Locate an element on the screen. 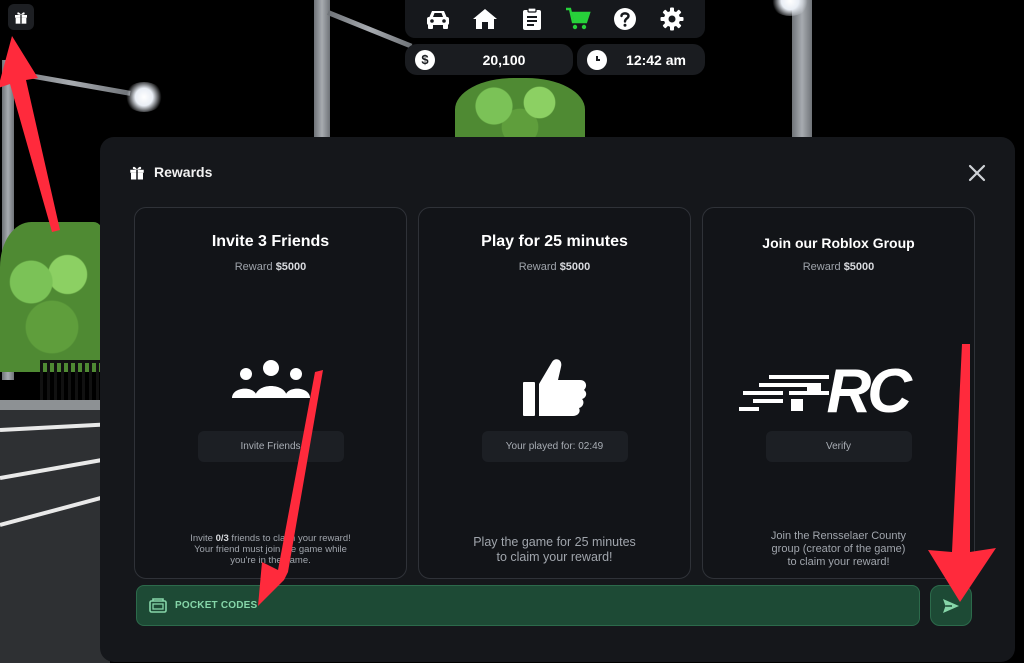  card-title: Invite 3 Friends is located at coordinates (270, 241).